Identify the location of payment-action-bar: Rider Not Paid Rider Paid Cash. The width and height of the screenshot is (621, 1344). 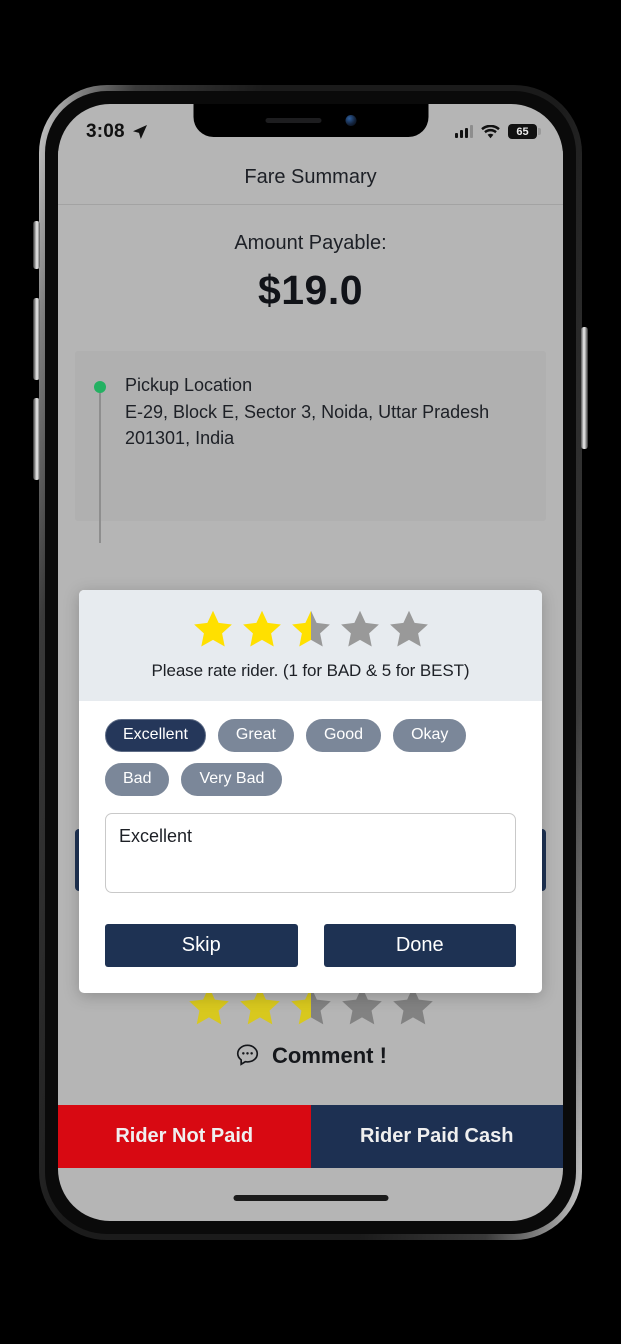
(310, 1136).